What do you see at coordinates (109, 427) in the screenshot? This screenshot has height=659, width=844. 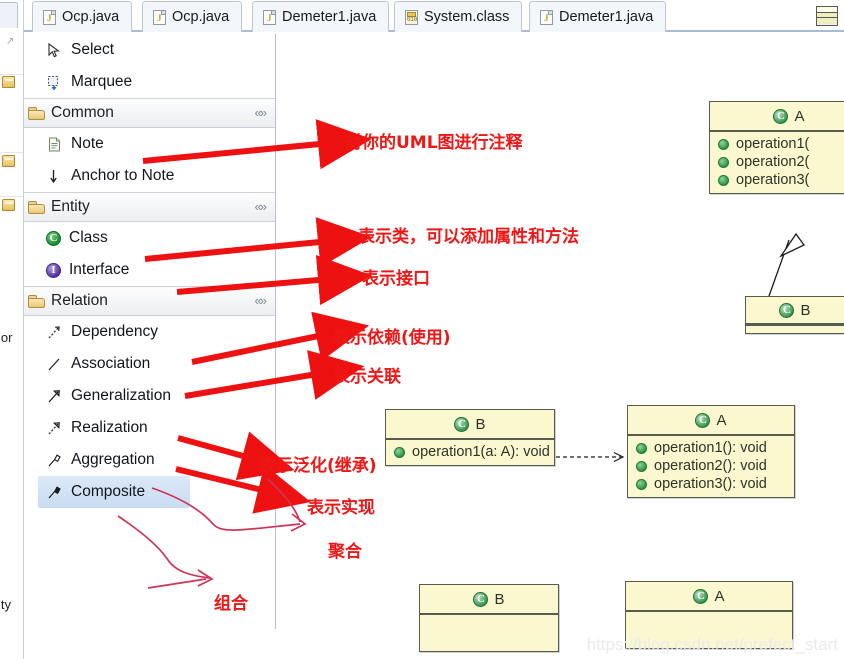 I see `palette-item-label: Realization` at bounding box center [109, 427].